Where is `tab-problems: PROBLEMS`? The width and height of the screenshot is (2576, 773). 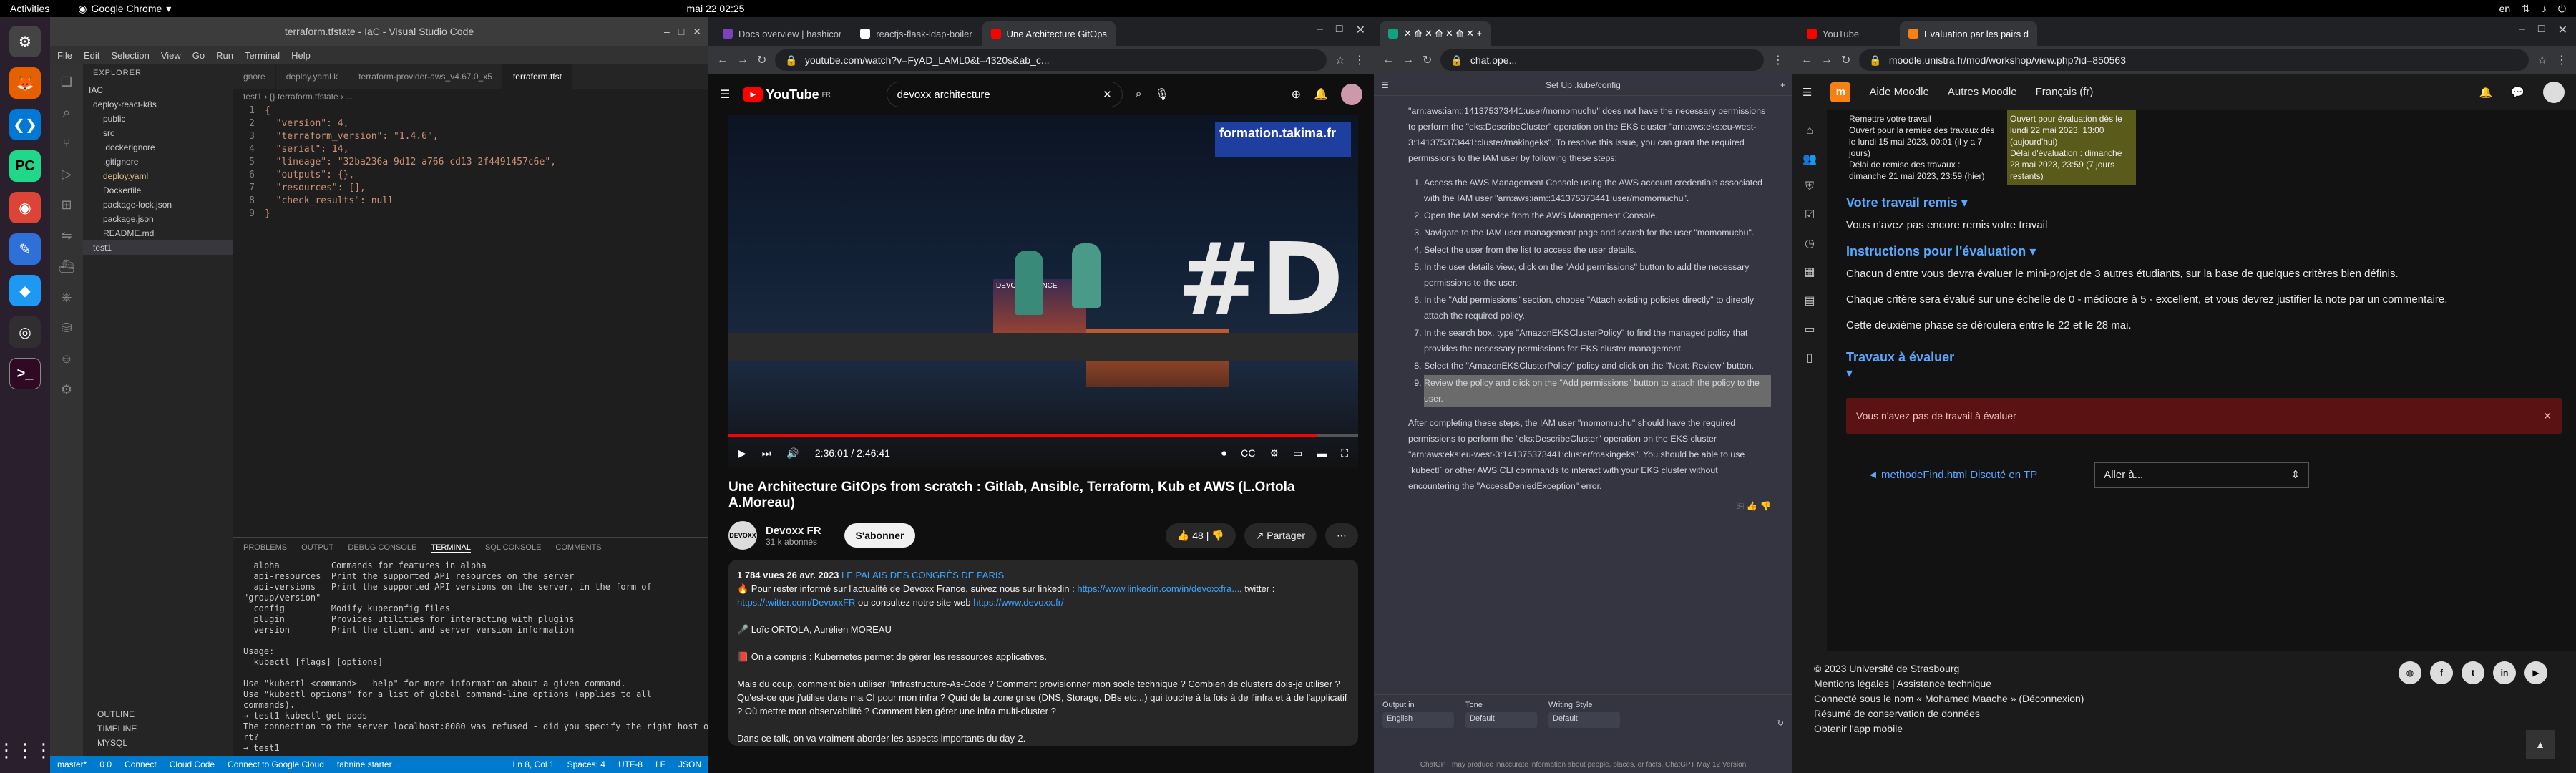
tab-problems: PROBLEMS is located at coordinates (265, 547).